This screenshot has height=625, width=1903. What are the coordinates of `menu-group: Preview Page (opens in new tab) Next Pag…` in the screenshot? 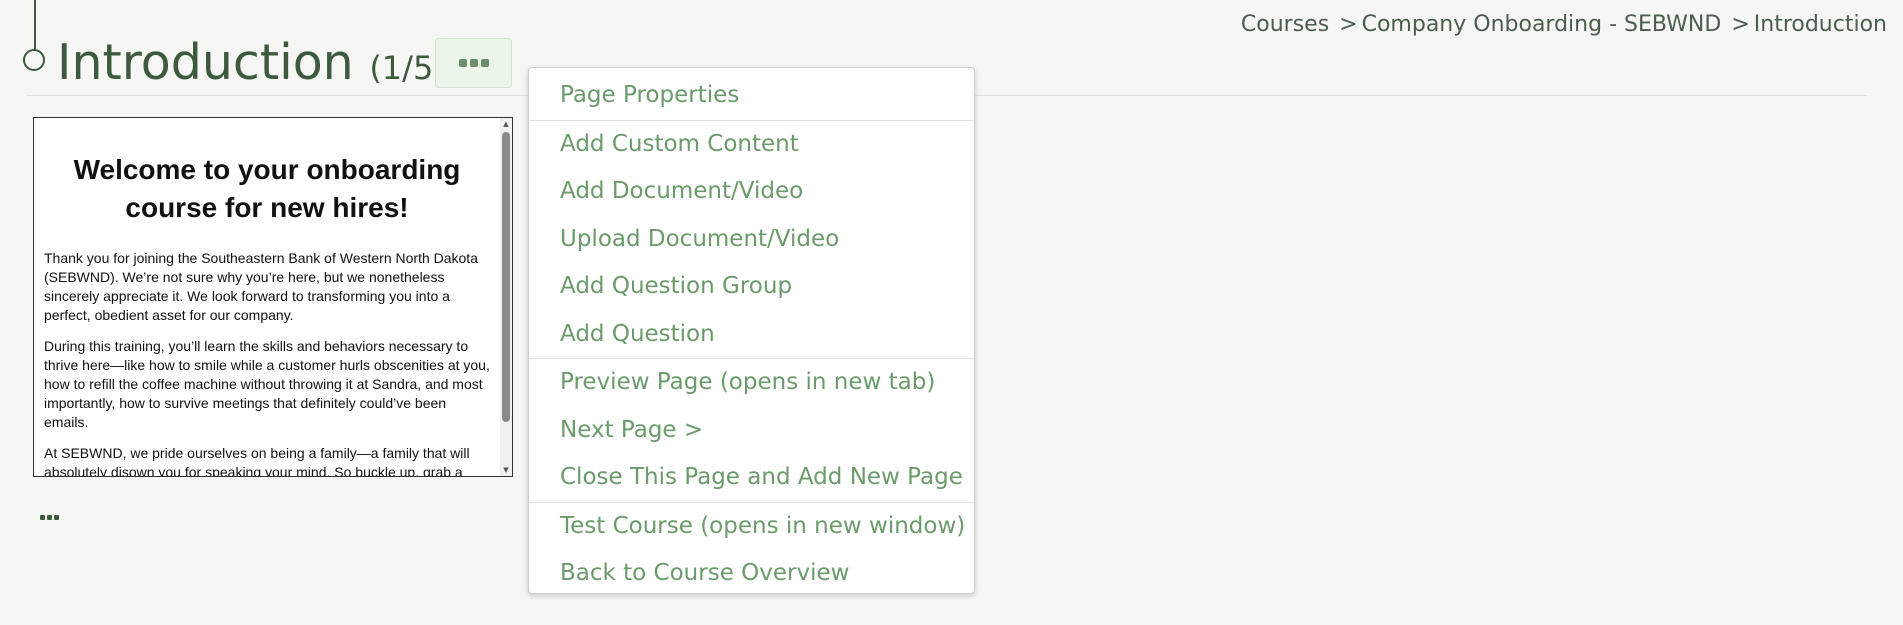 It's located at (751, 431).